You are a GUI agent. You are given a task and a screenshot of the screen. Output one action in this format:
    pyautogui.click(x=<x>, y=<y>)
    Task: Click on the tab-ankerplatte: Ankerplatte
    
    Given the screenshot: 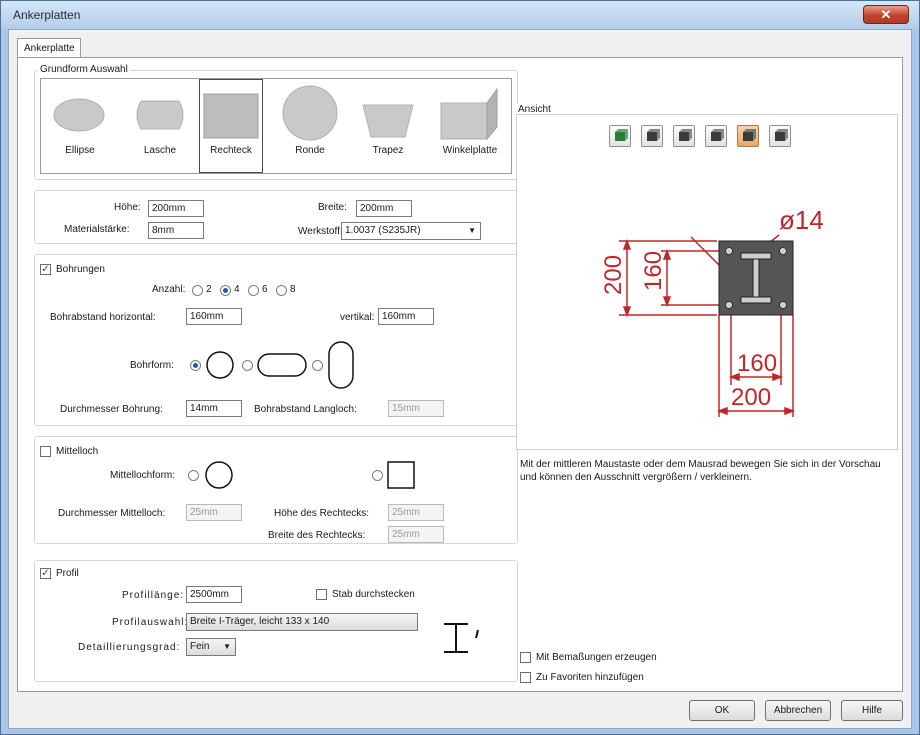 What is the action you would take?
    pyautogui.click(x=49, y=48)
    